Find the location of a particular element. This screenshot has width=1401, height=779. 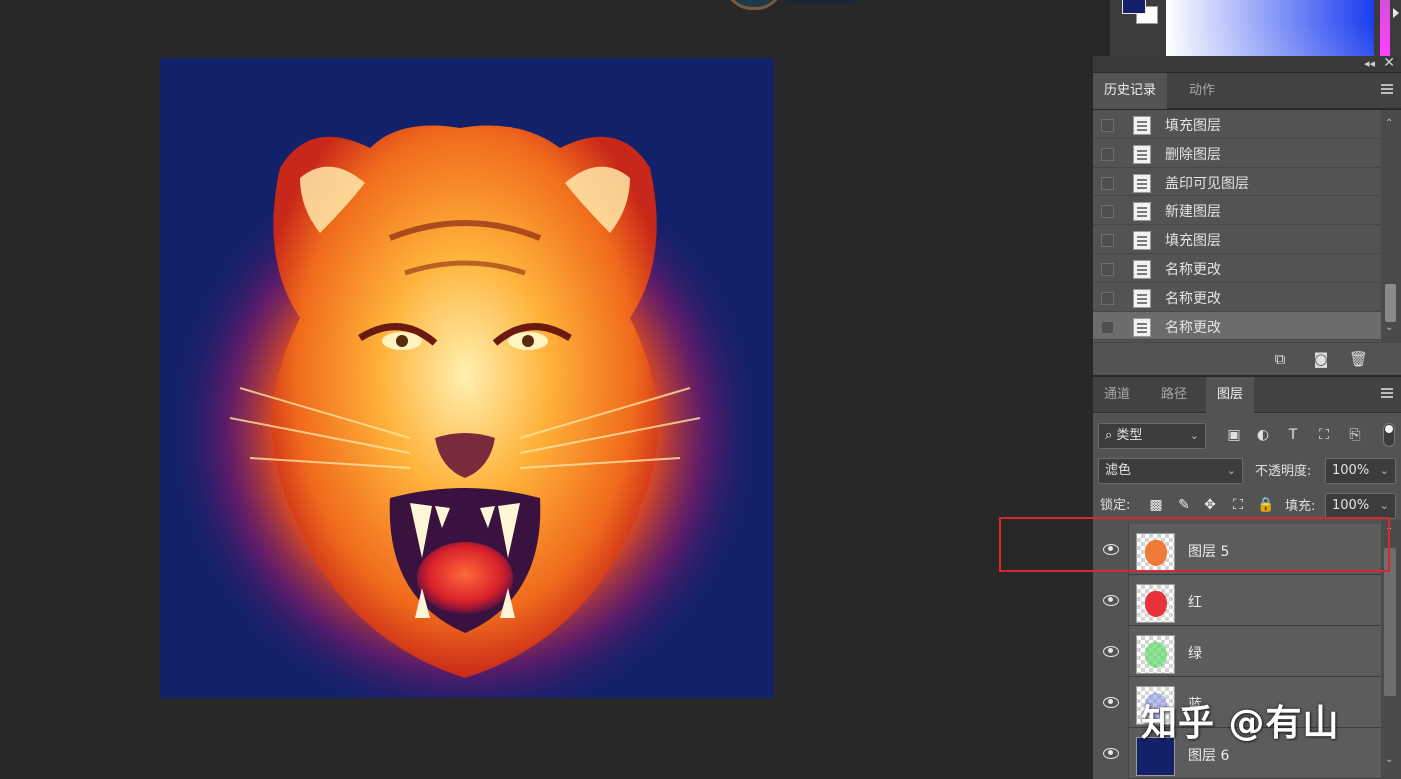

pixel-layer-filter-icon: ▣ is located at coordinates (1234, 435).